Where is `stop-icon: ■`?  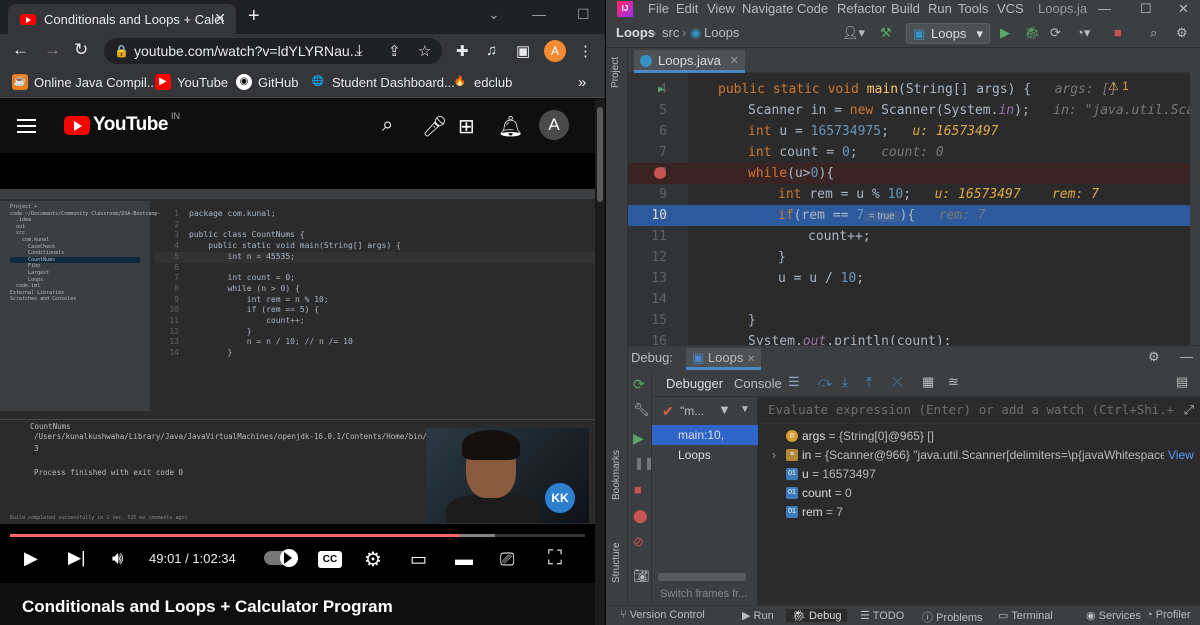 stop-icon: ■ is located at coordinates (1118, 32).